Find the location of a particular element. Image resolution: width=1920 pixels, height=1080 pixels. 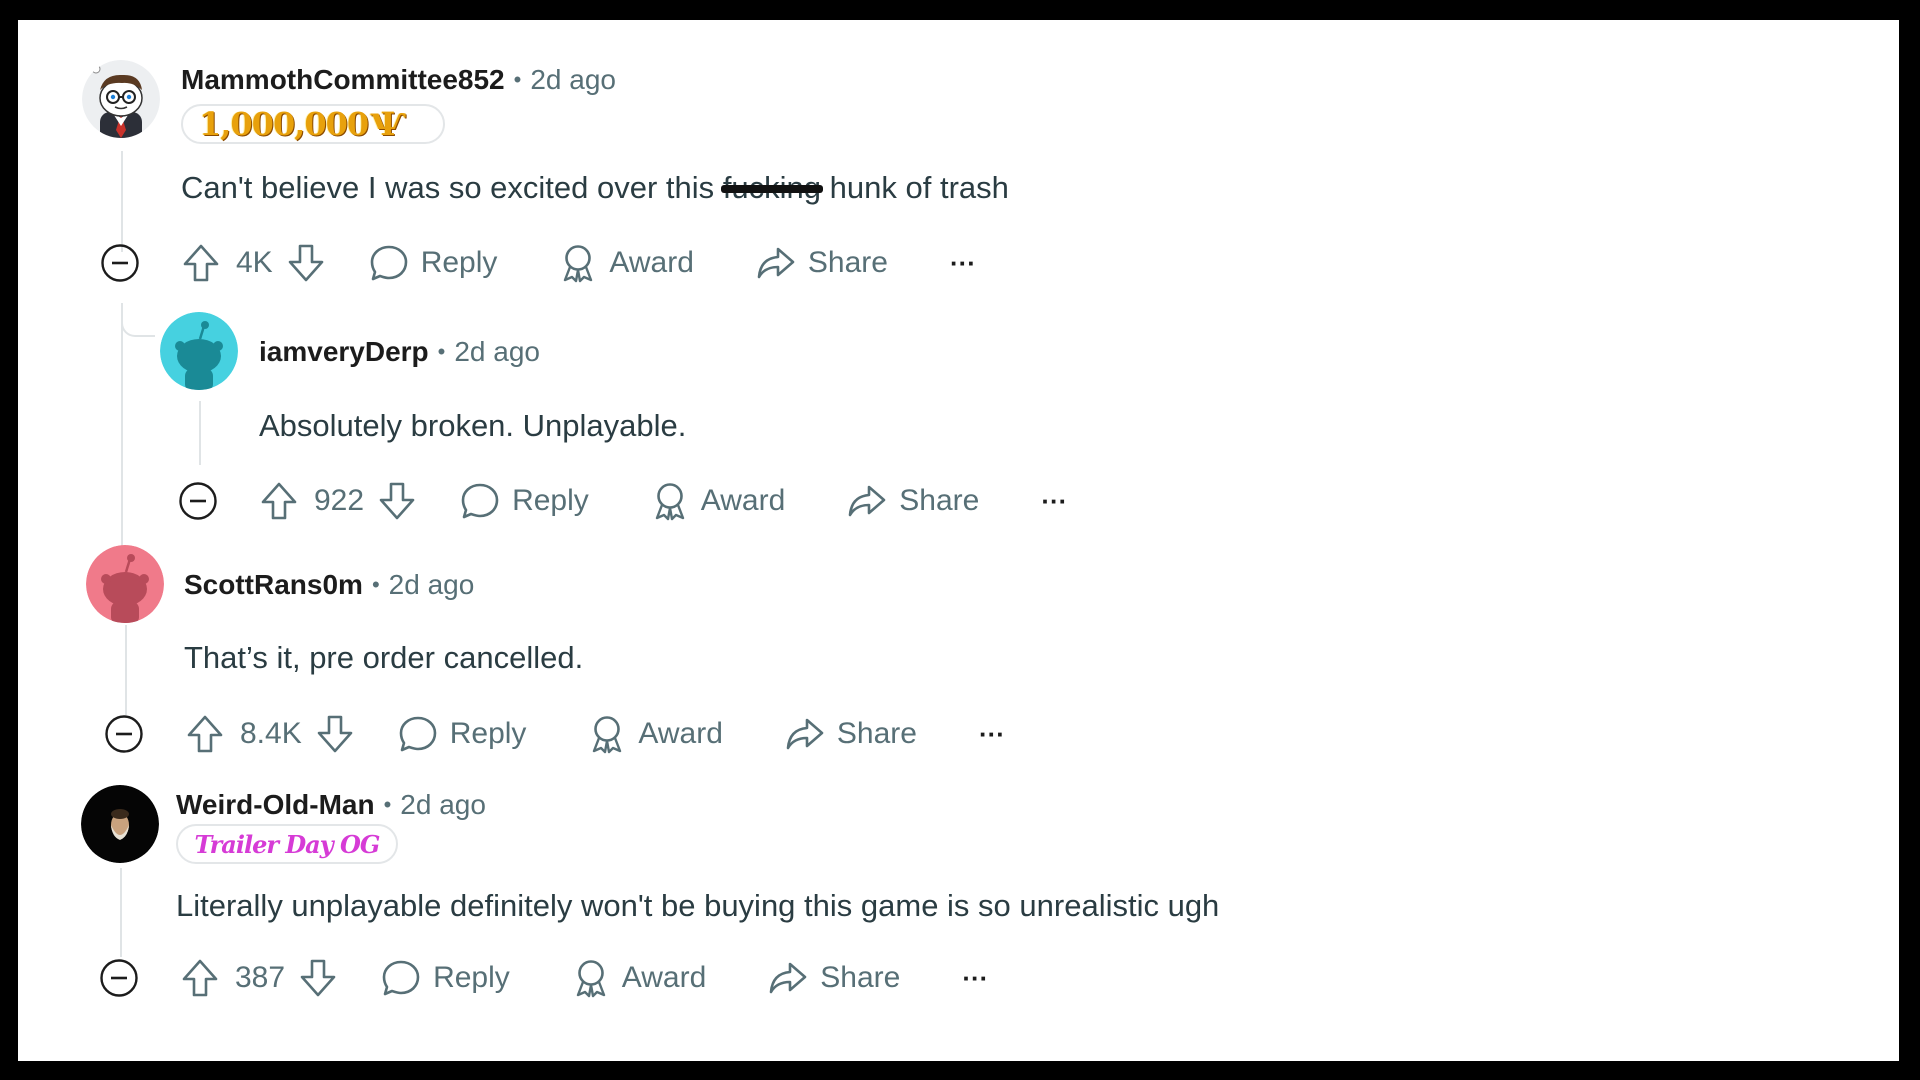

comment-header: Weird-Old-Man • 2d ago is located at coordinates (331, 805).